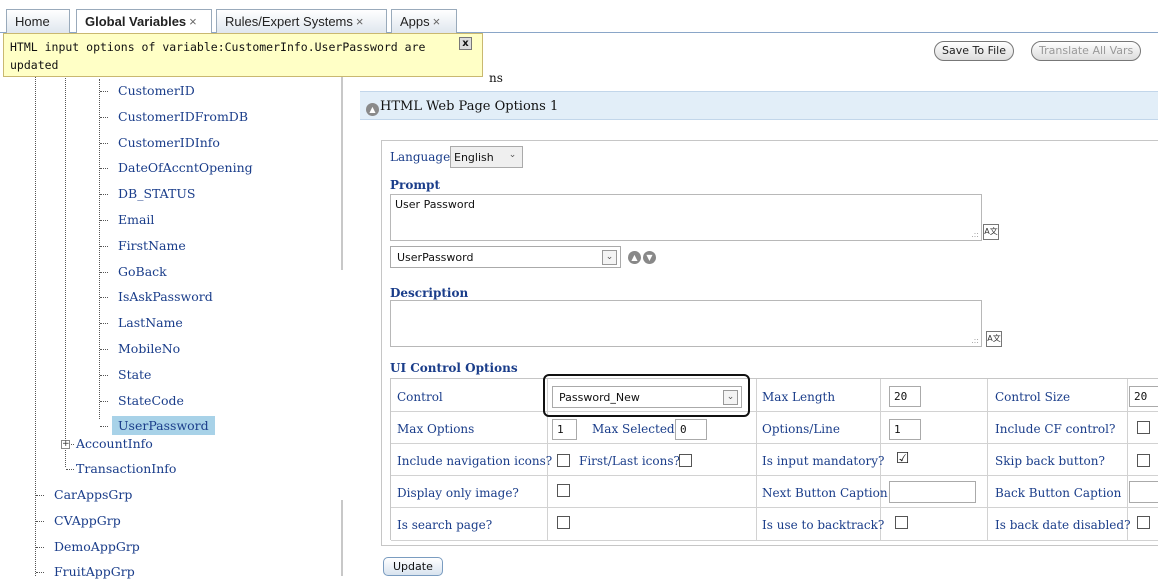 This screenshot has height=579, width=1158. I want to click on section-header: ▲ HTML Web Page Options 1, so click(759, 105).